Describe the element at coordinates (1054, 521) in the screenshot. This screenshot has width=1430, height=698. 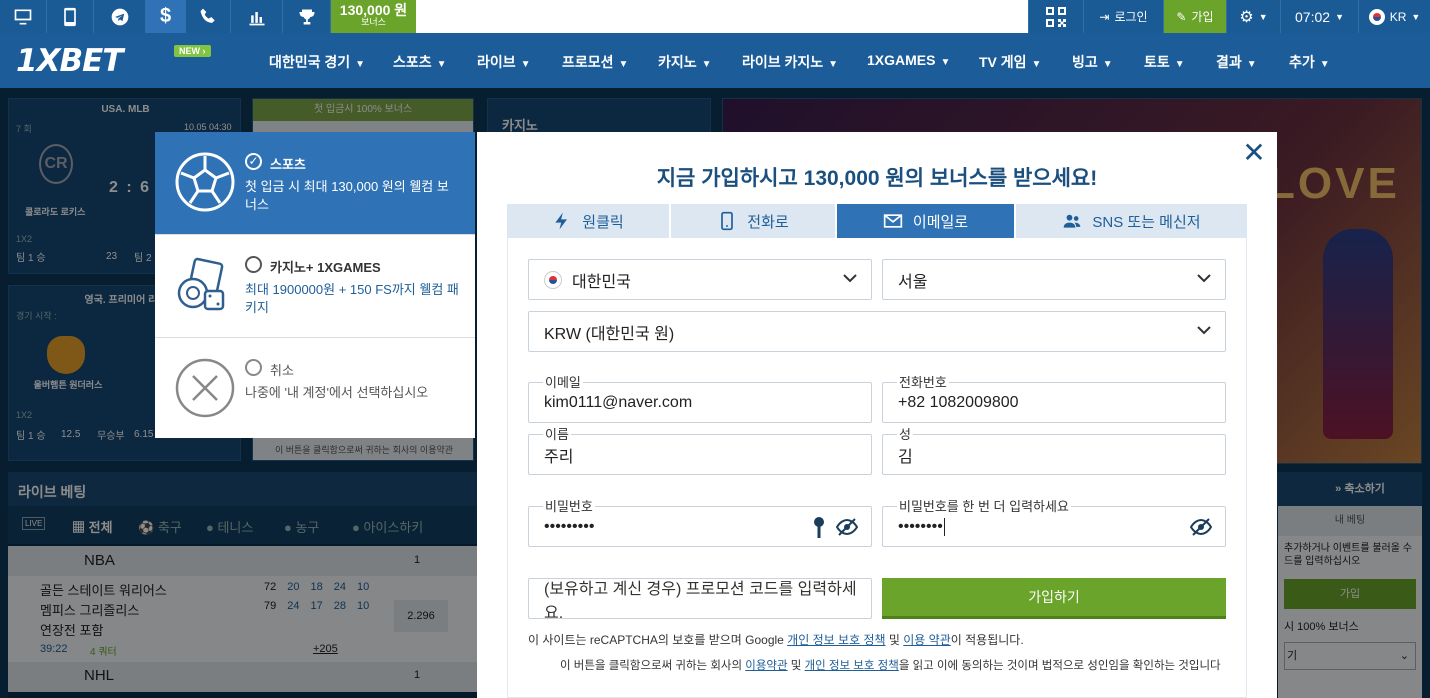
I see `confirm-password-field: 비밀번호를 한 번 더 입력하세요 ••••••••` at that location.